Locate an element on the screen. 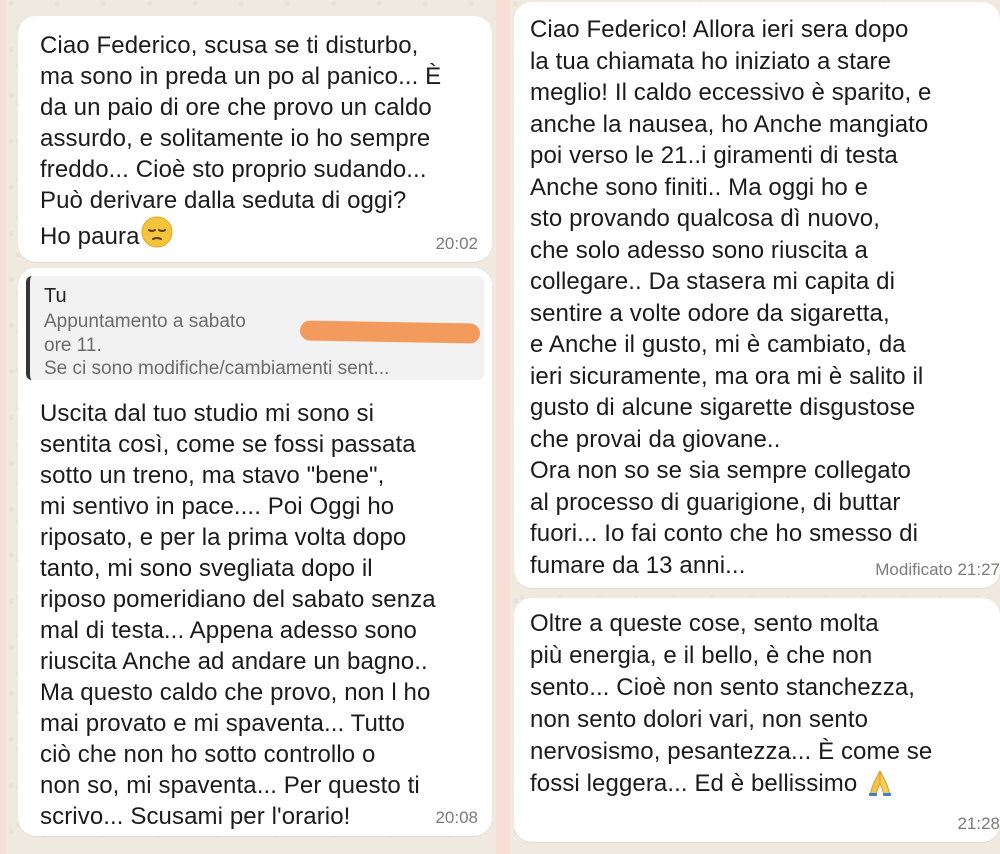  message-timestamp: 21:28 is located at coordinates (978, 823).